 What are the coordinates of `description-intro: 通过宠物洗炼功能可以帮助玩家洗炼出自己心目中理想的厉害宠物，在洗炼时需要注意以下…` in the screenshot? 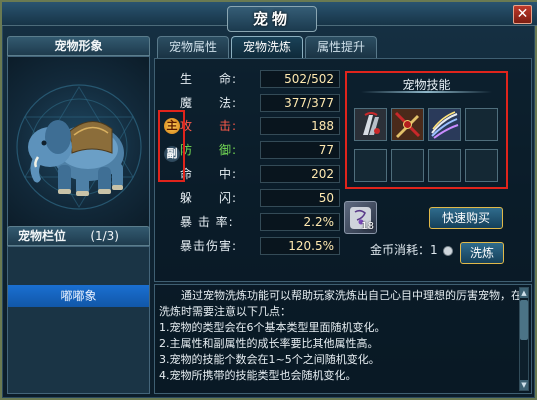 It's located at (340, 303).